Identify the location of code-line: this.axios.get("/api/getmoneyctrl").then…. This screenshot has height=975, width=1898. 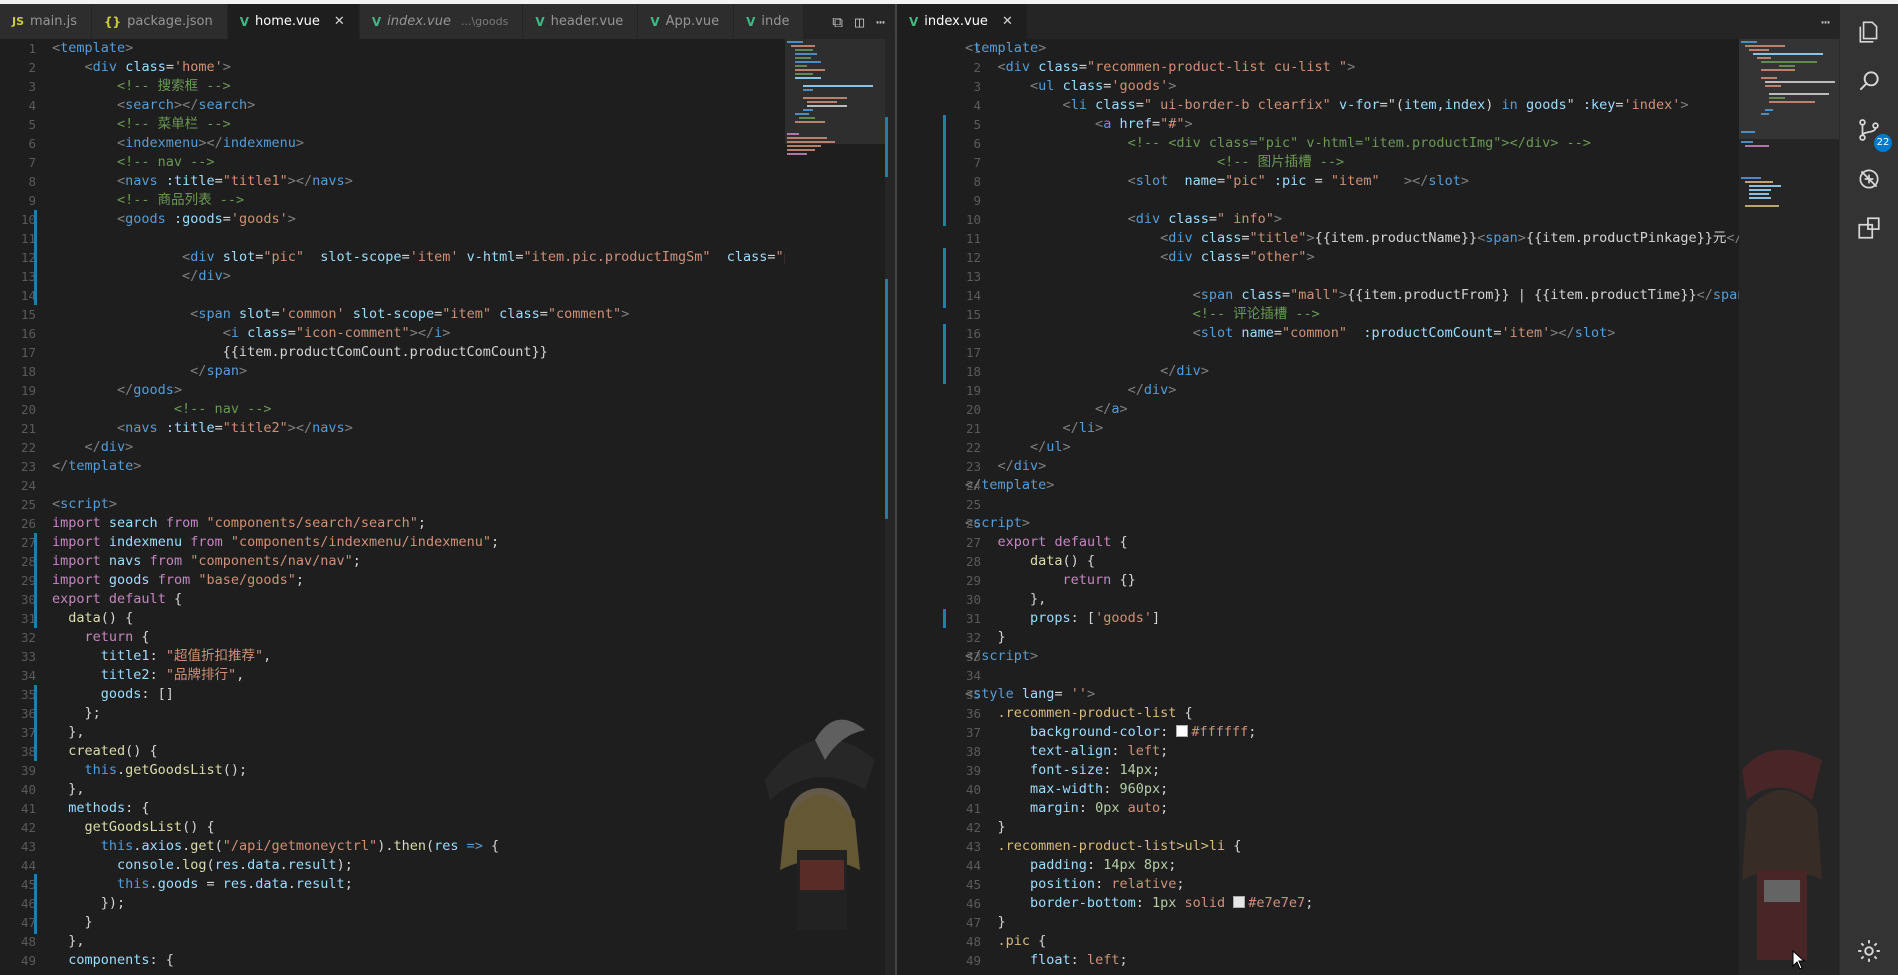
(418, 846).